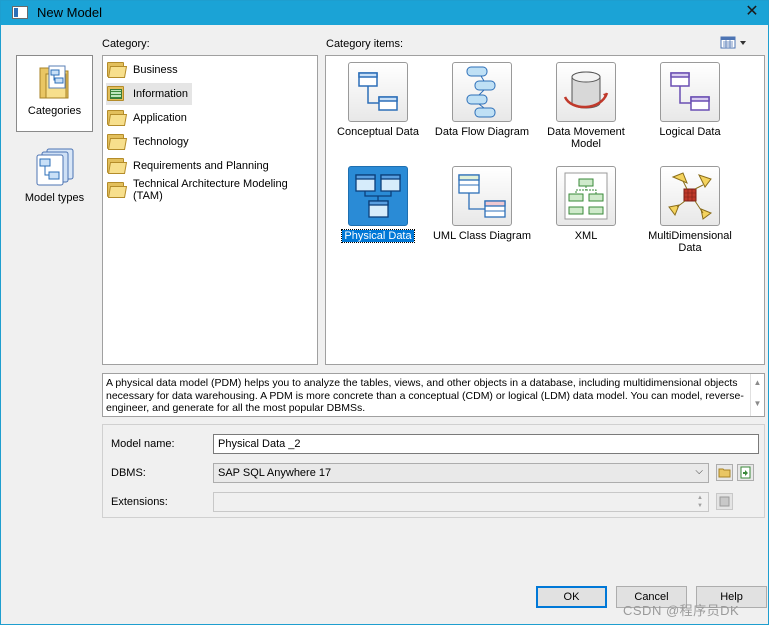 The height and width of the screenshot is (625, 769). I want to click on category-item-label: Technology, so click(161, 142).